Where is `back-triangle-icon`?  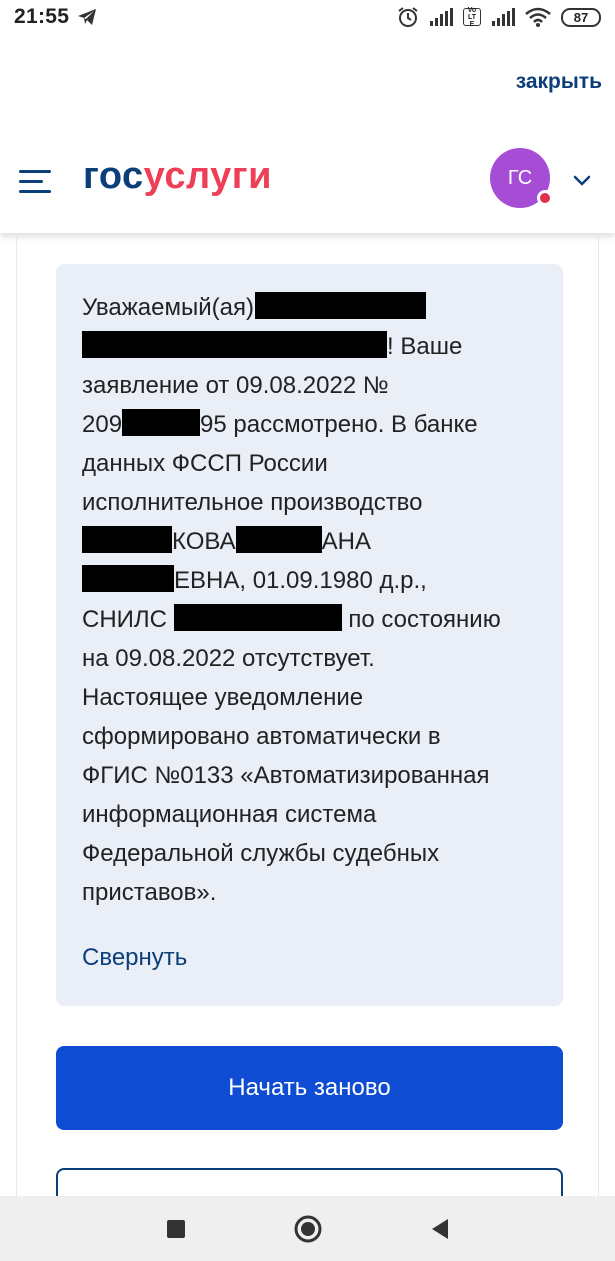
back-triangle-icon is located at coordinates (440, 1229).